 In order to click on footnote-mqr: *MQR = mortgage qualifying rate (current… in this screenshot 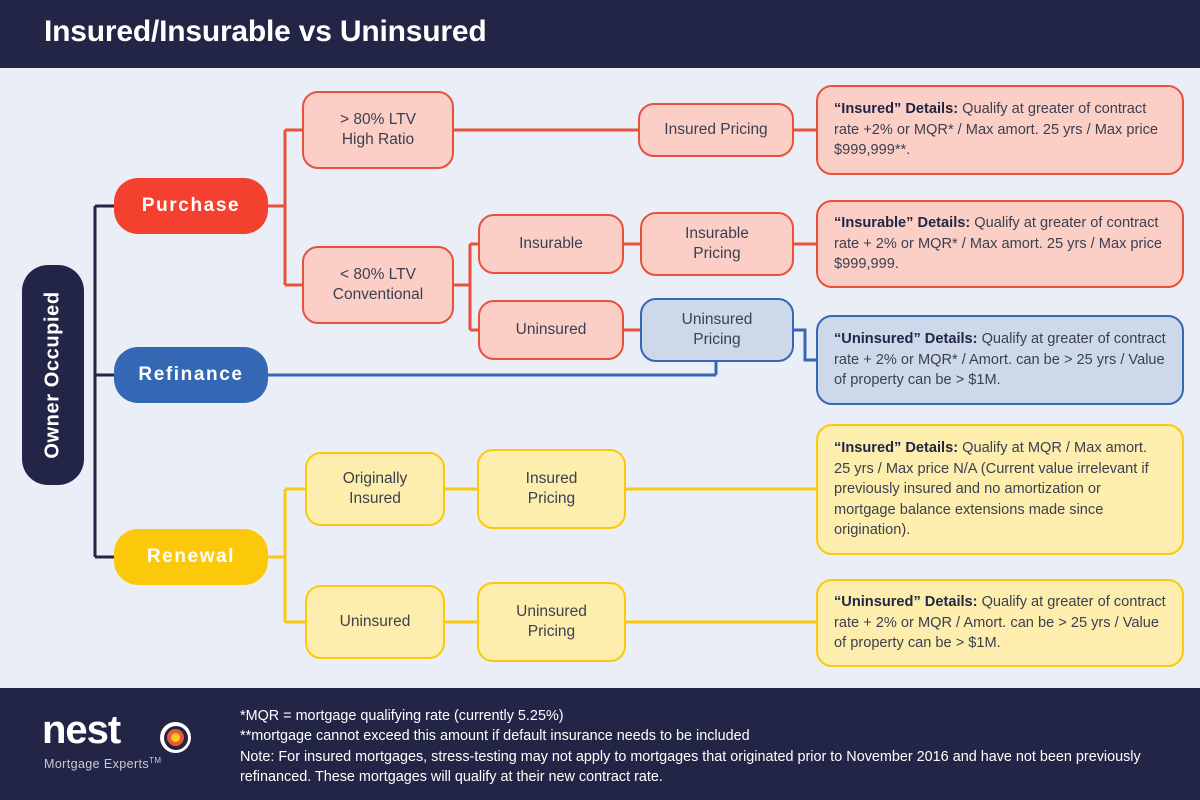, I will do `click(402, 716)`.